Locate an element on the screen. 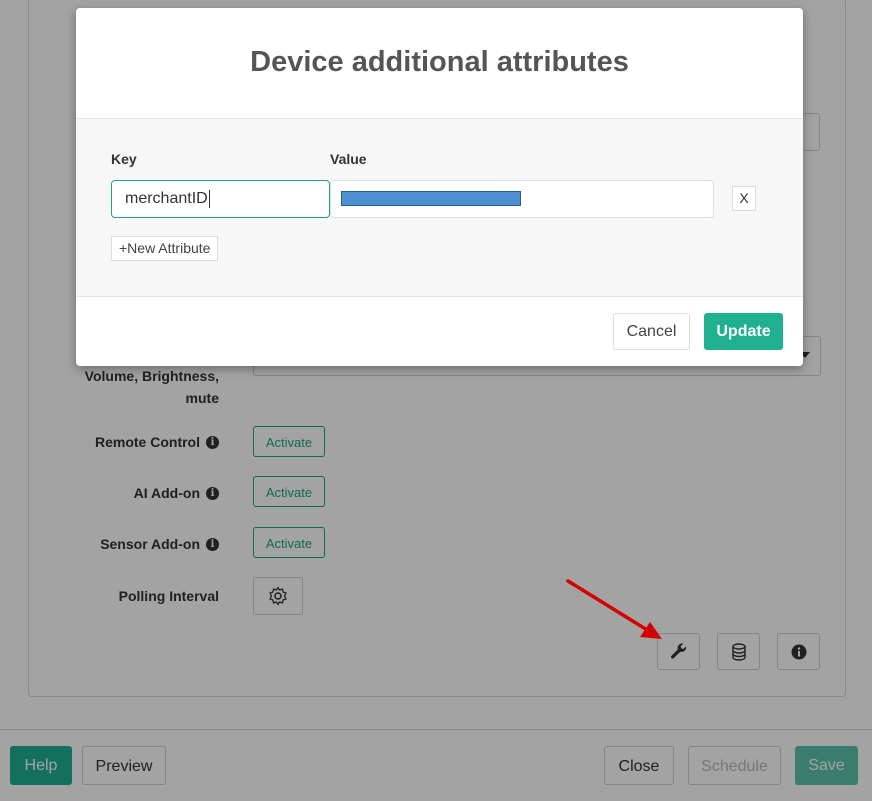  update-button: Update is located at coordinates (743, 331).